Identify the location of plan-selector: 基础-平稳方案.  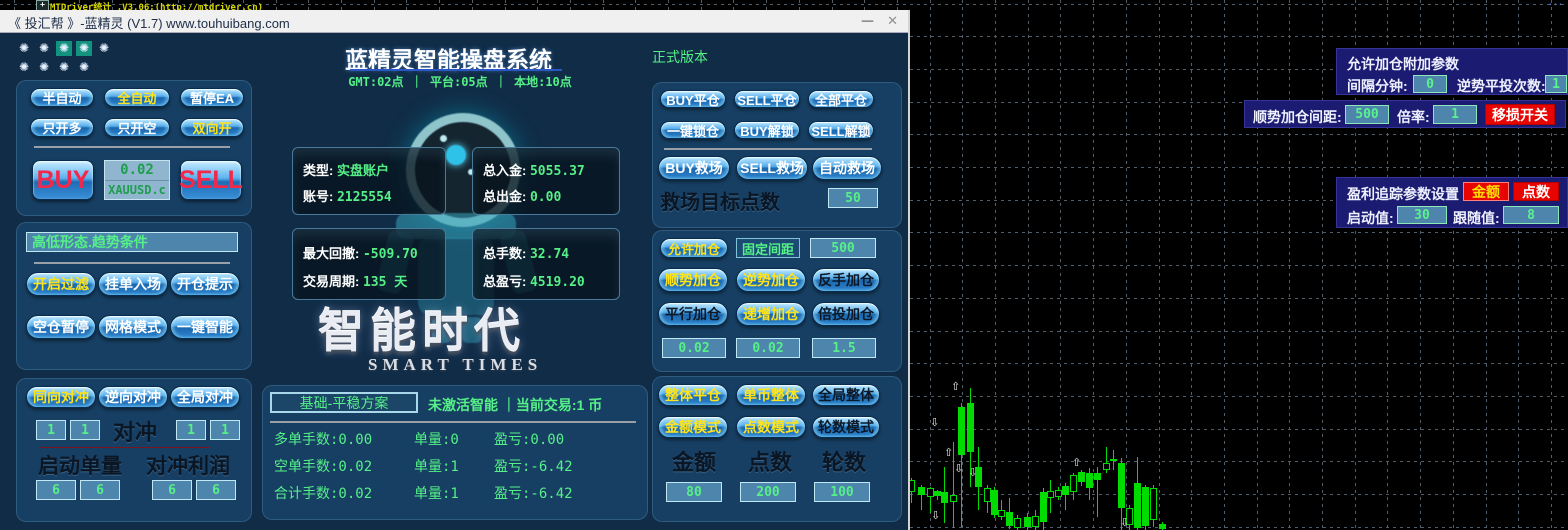
(344, 402).